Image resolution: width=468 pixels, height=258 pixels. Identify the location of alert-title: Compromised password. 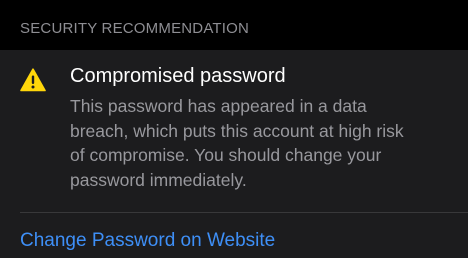
(178, 76).